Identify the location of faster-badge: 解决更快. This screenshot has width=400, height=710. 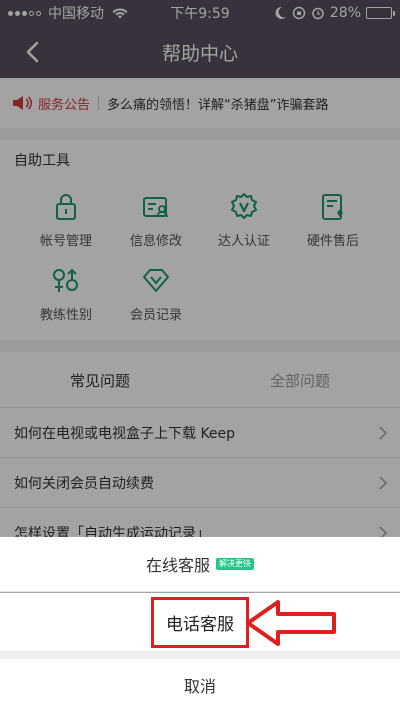
(235, 564).